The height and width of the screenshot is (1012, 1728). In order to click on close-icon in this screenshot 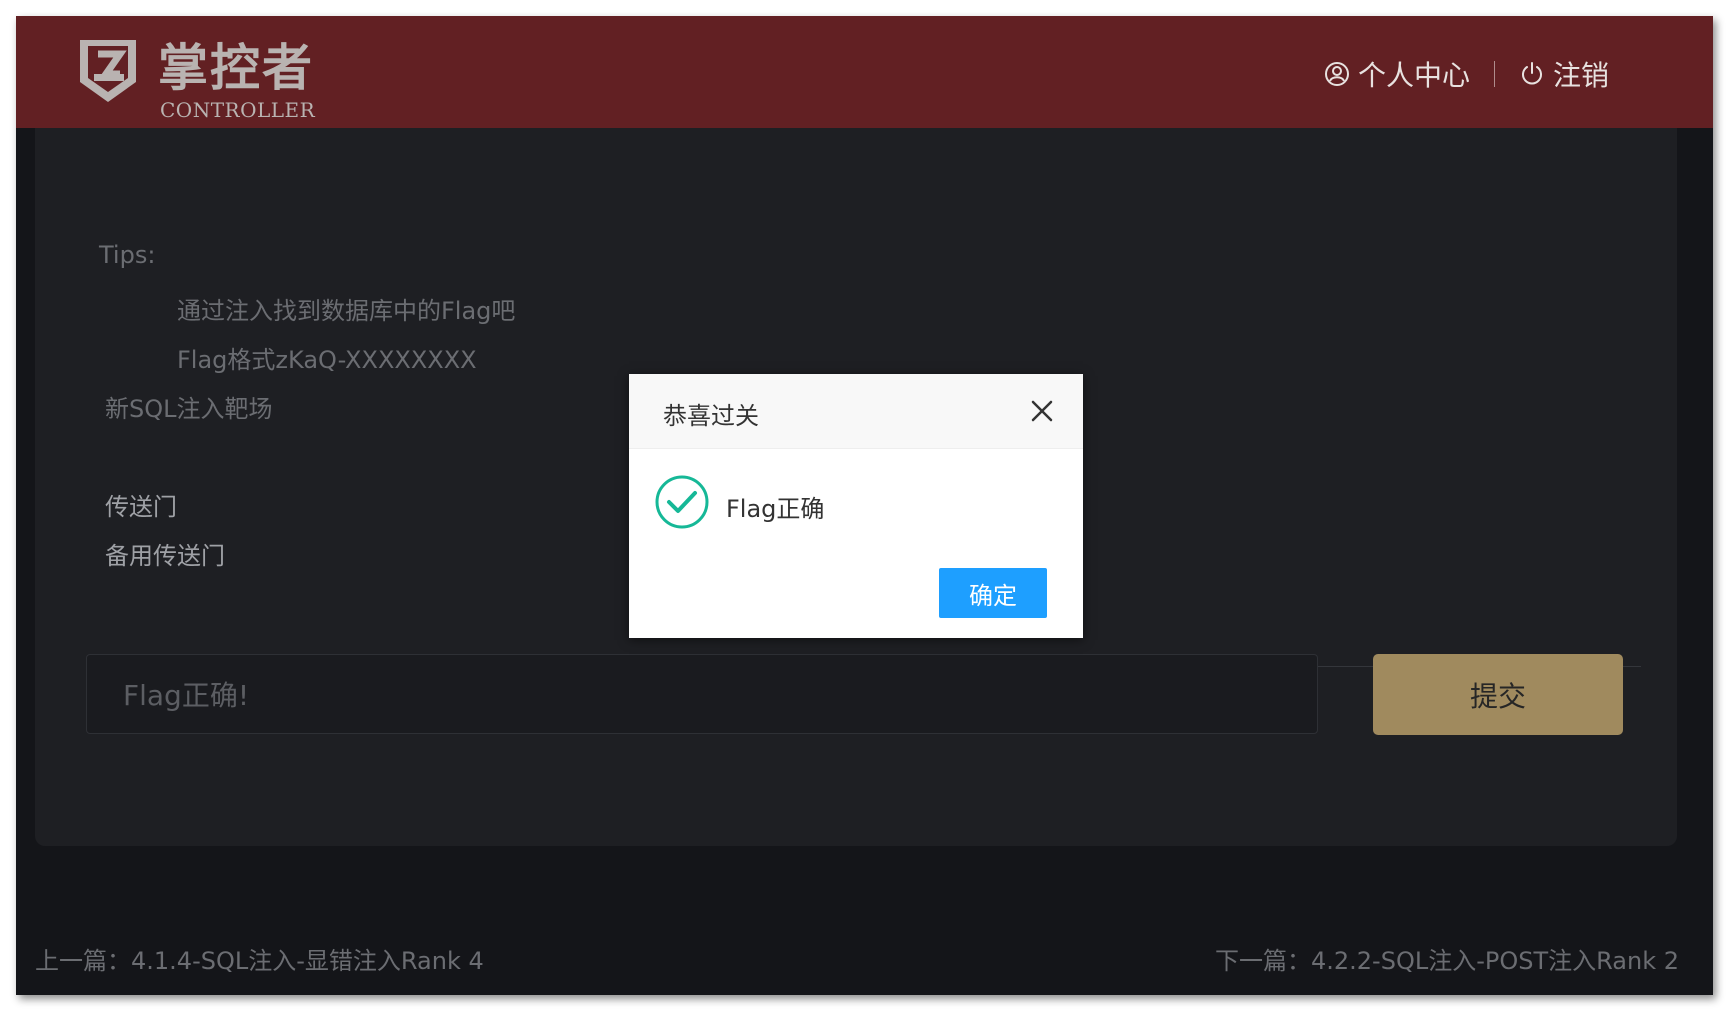, I will do `click(1042, 411)`.